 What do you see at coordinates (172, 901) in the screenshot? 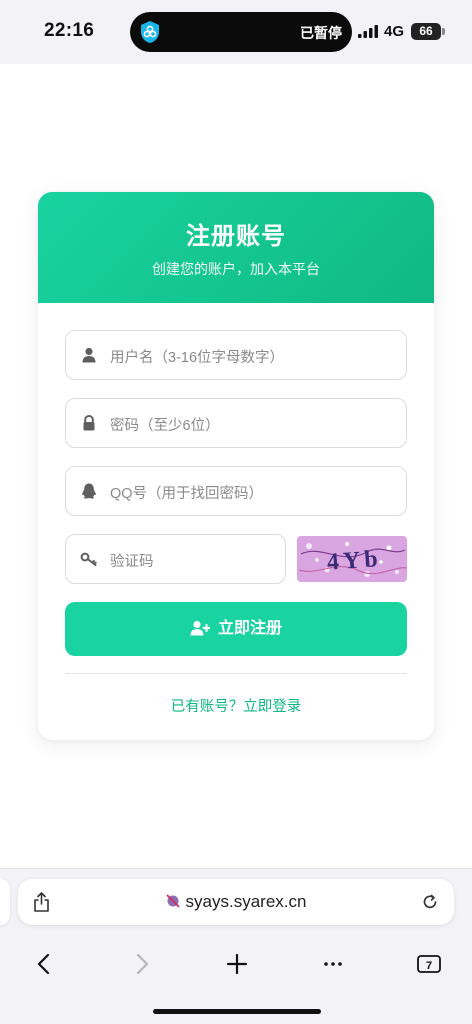
I see `privacy-relay-icon` at bounding box center [172, 901].